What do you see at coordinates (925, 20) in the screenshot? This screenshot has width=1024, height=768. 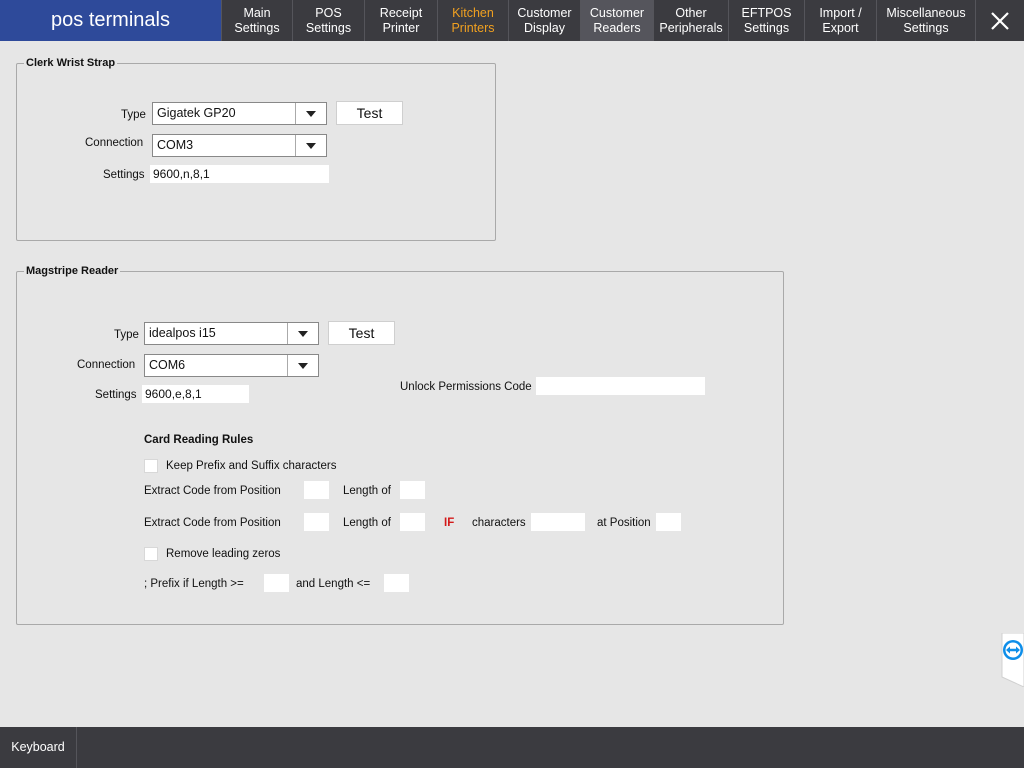 I see `tab-miscellaneous-settings: Miscellaneous Settings` at bounding box center [925, 20].